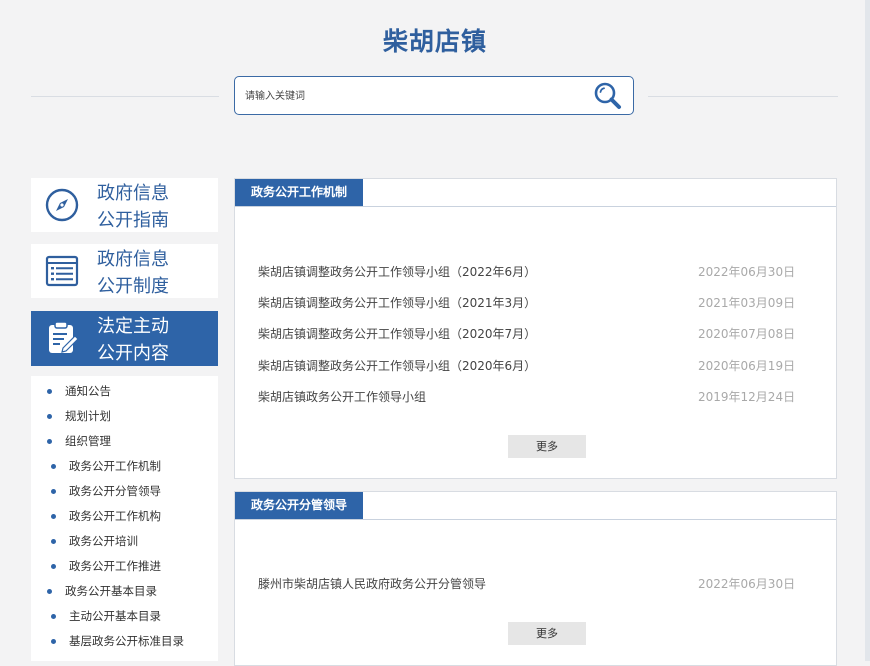 The image size is (870, 666). Describe the element at coordinates (133, 273) in the screenshot. I see `sidebar-card-label: 政府信息 公开制度` at that location.